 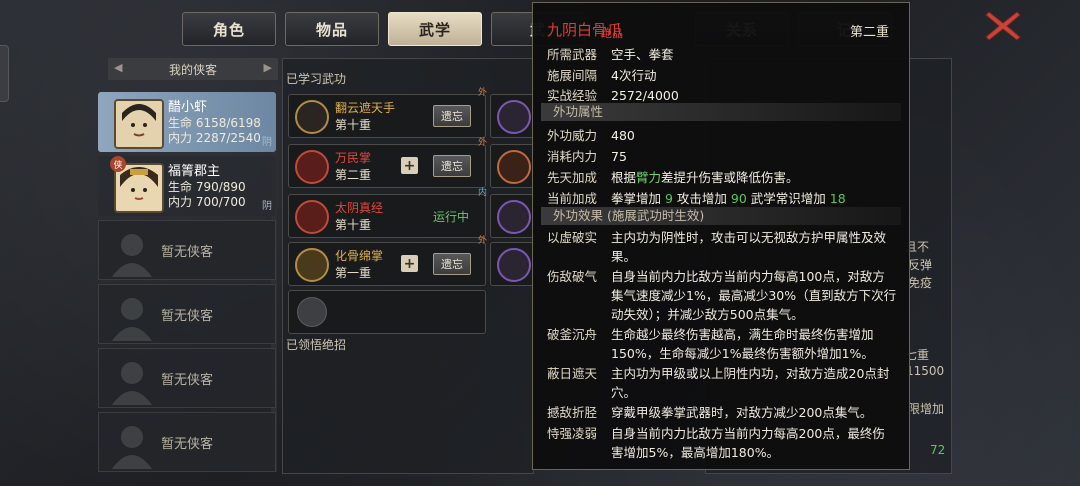 What do you see at coordinates (837, 198) in the screenshot?
I see `row-number: 18` at bounding box center [837, 198].